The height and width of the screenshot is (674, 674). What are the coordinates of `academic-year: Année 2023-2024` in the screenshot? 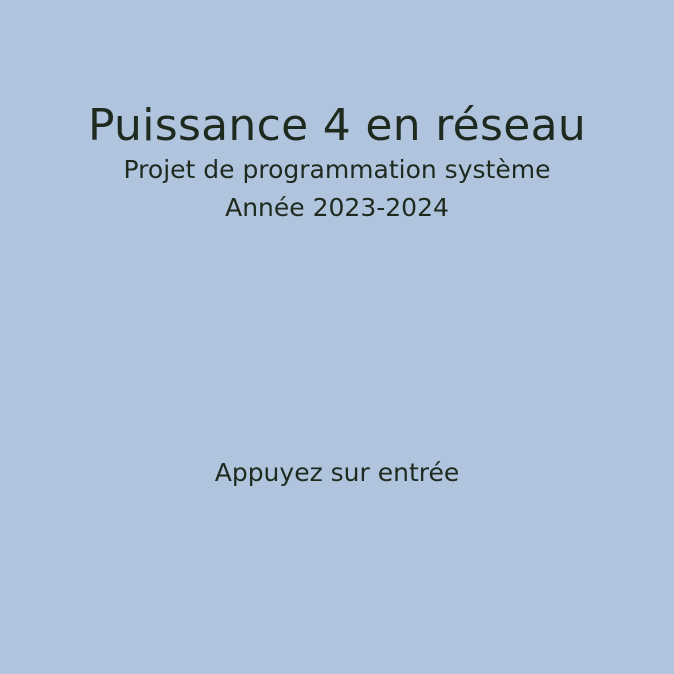 It's located at (337, 207).